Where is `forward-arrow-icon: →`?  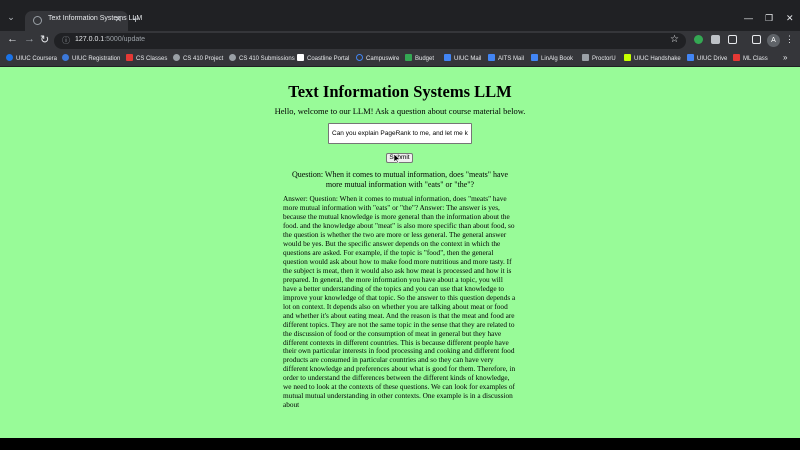 forward-arrow-icon: → is located at coordinates (29, 39).